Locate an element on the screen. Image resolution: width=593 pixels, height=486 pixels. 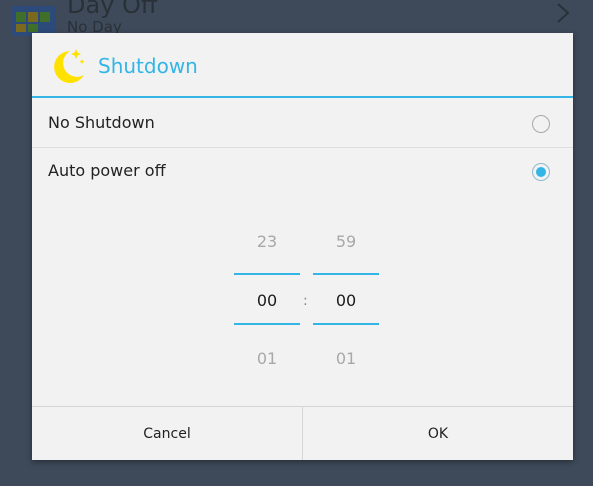
option-auto-power-off: Auto power off is located at coordinates (302, 171).